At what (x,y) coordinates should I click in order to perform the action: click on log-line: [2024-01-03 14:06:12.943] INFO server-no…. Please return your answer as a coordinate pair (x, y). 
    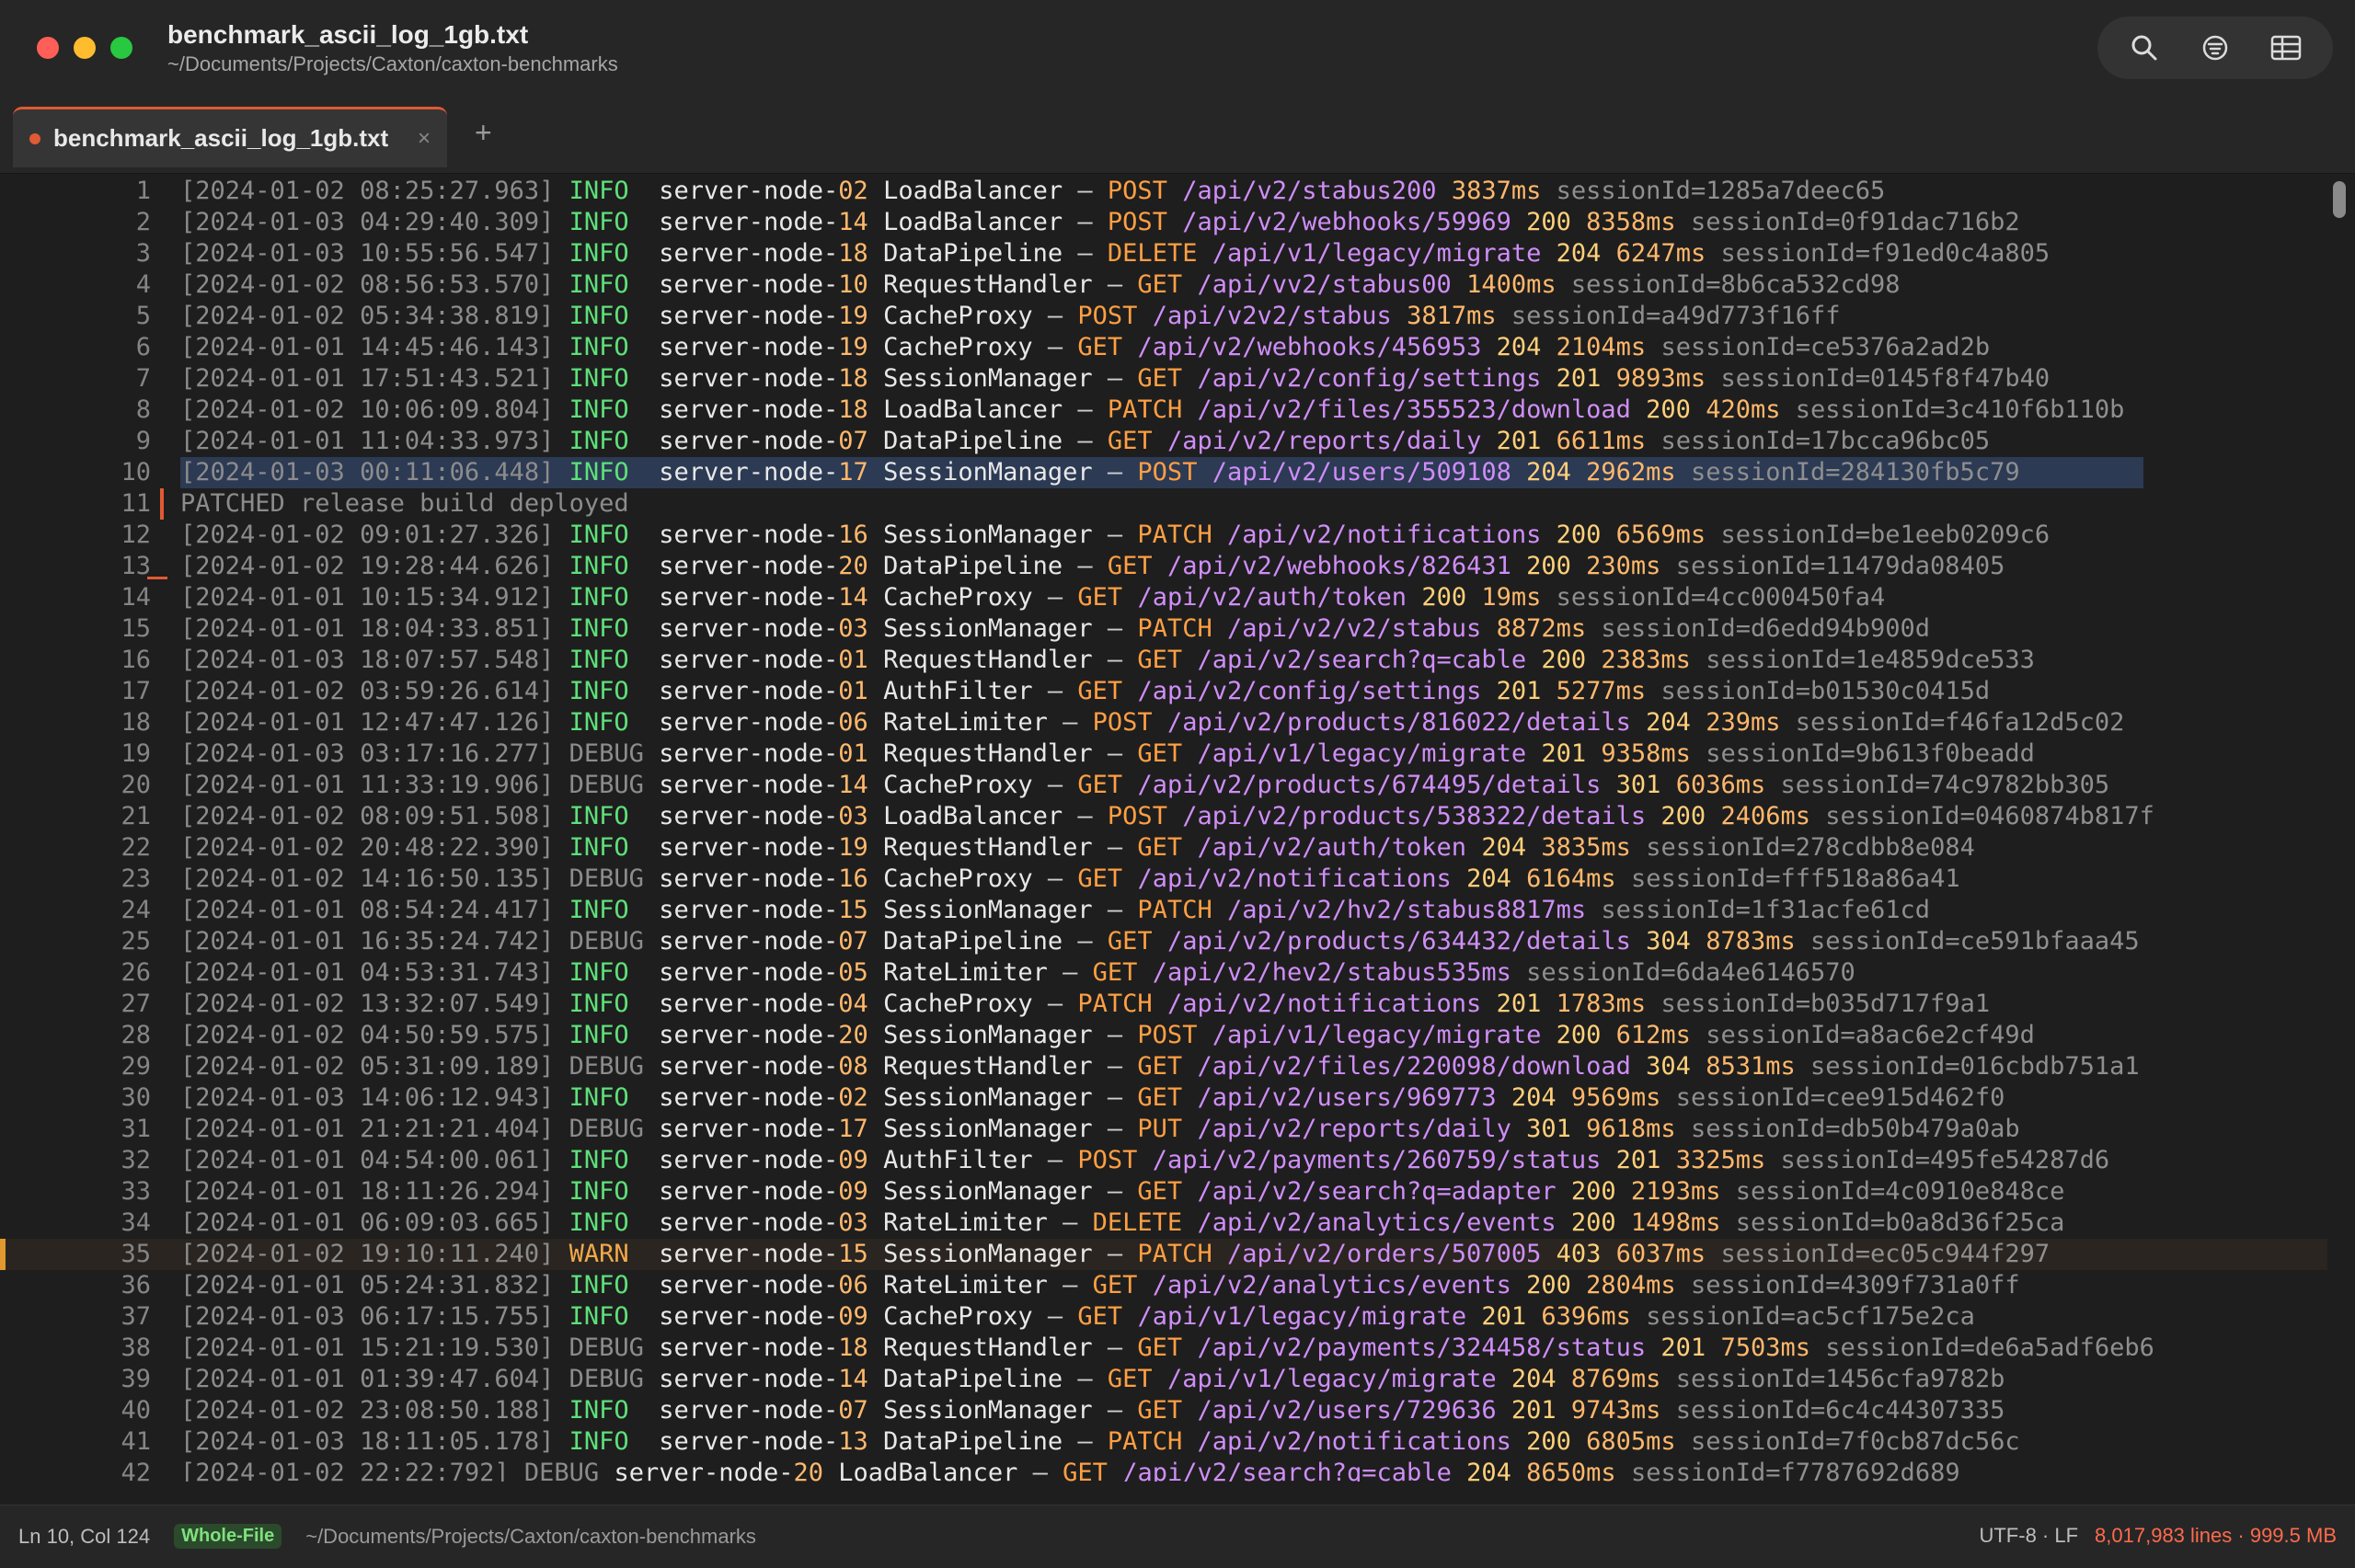
    Looking at the image, I should click on (1092, 1098).